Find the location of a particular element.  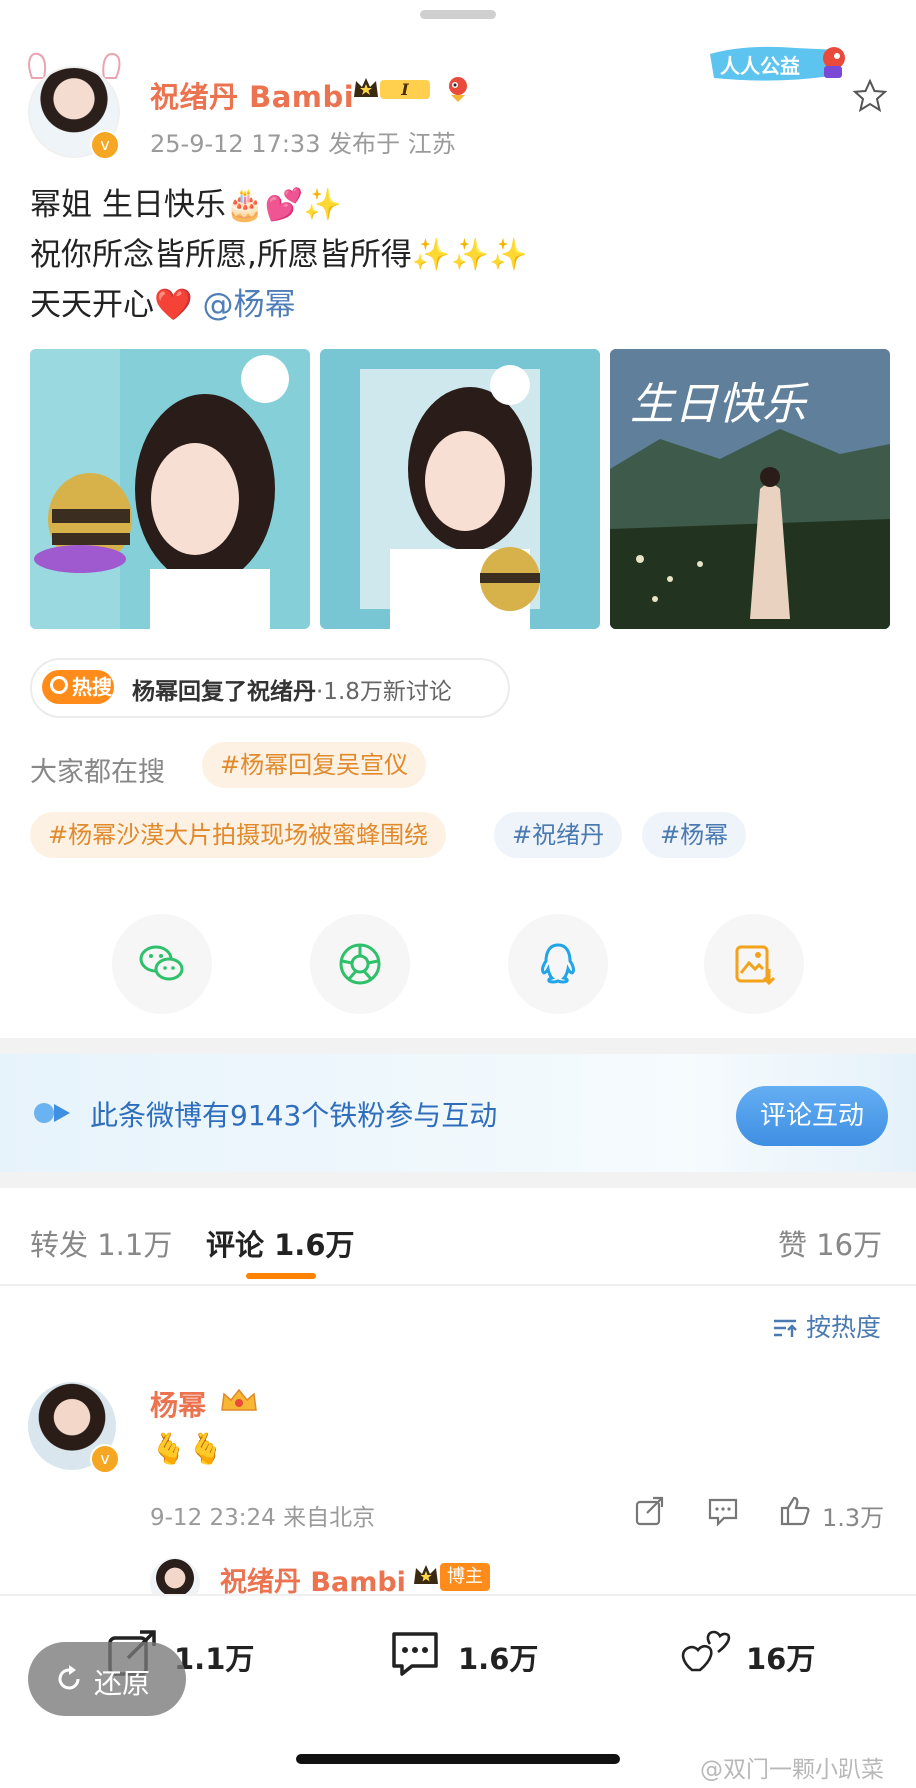

save-image-icon is located at coordinates (755, 965).